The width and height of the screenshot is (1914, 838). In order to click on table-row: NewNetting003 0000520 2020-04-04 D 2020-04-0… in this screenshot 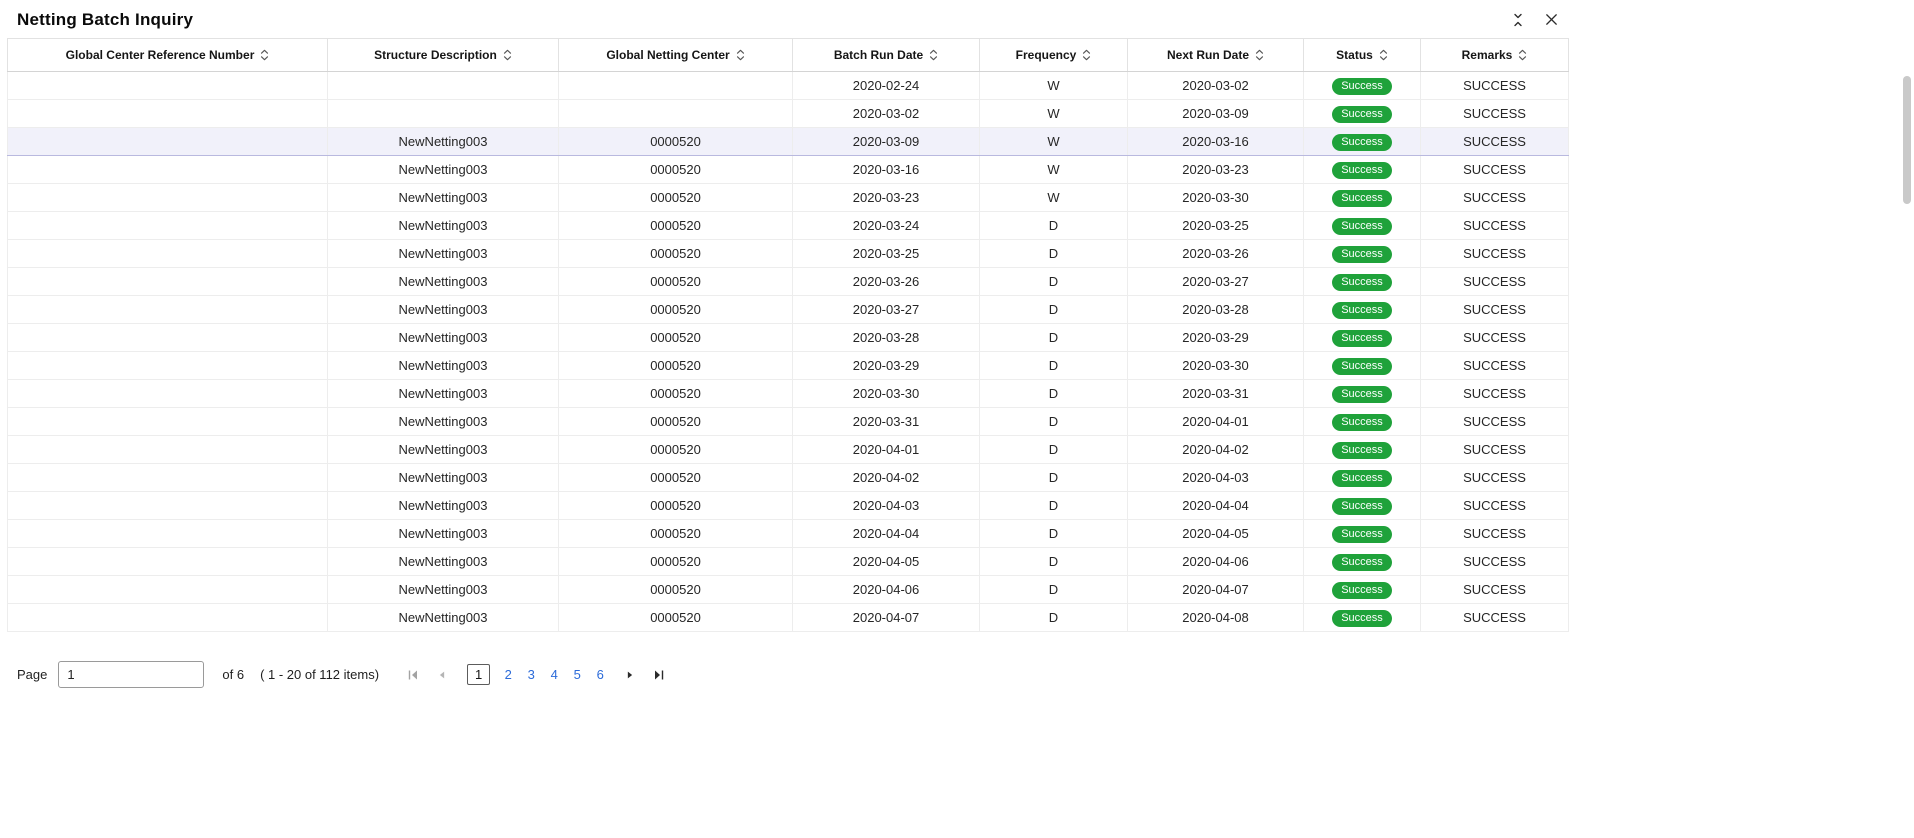, I will do `click(788, 533)`.